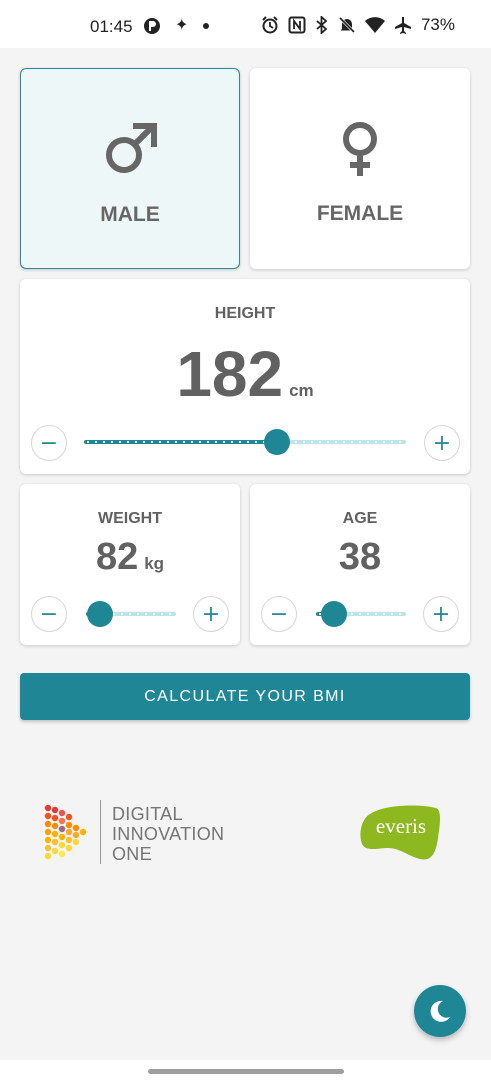 This screenshot has width=491, height=1081. I want to click on dark-mode-toggle-button, so click(440, 1011).